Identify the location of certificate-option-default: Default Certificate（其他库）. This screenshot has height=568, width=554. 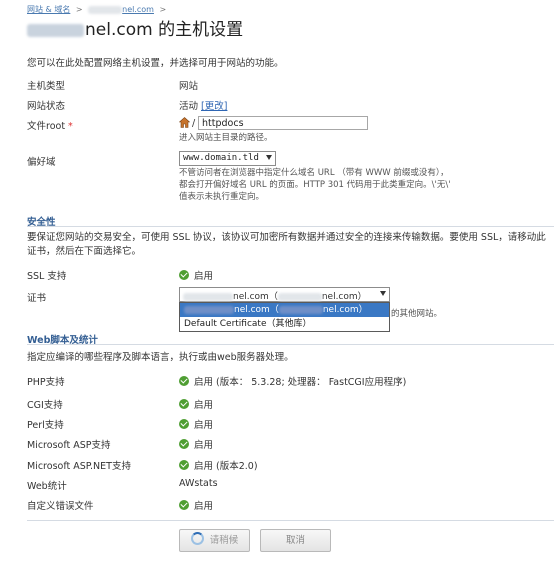
(284, 324).